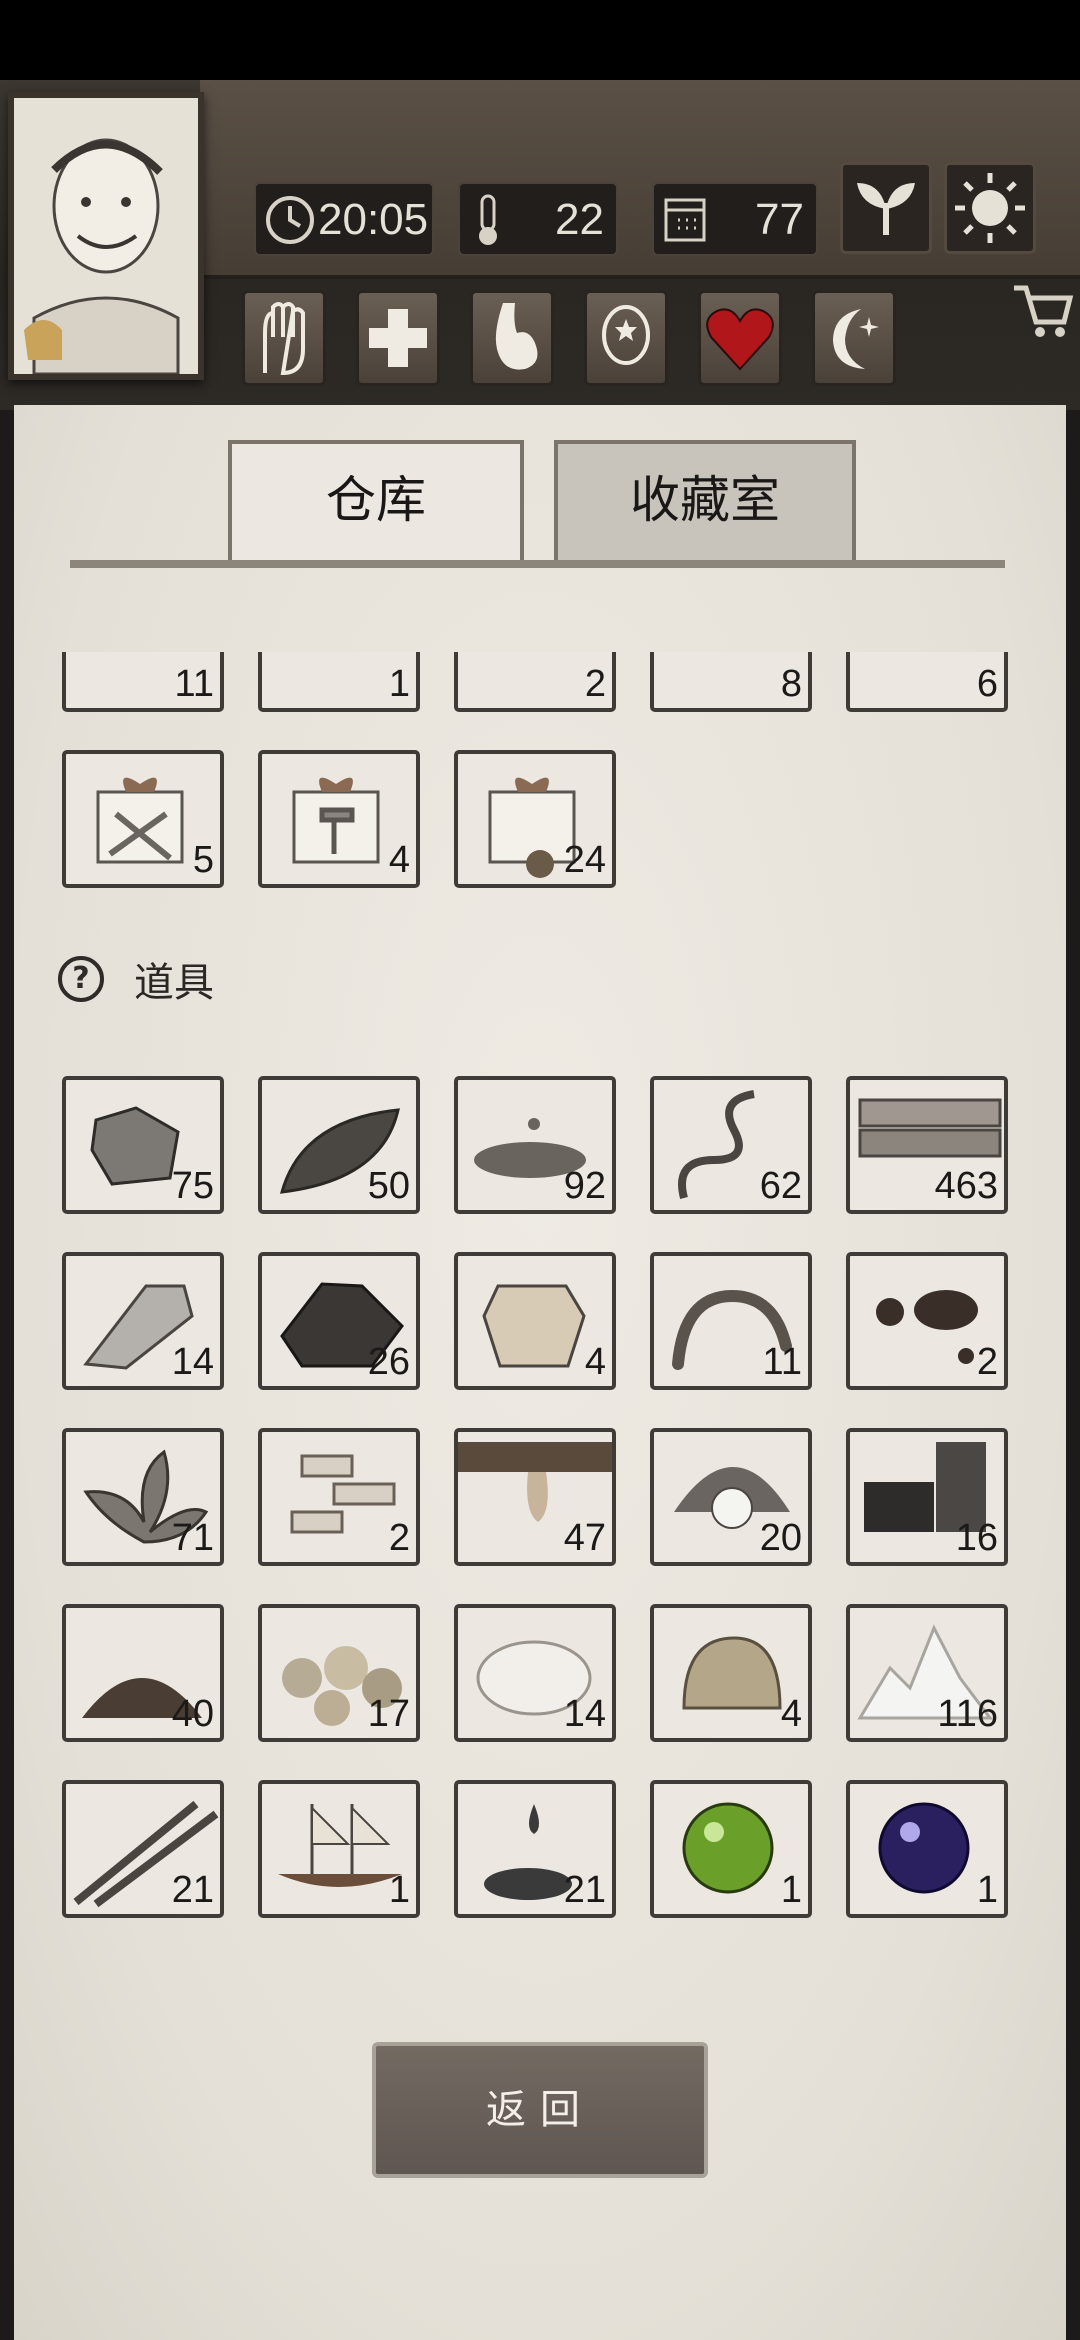 This screenshot has height=2340, width=1080. Describe the element at coordinates (1043, 311) in the screenshot. I see `cart-icon` at that location.